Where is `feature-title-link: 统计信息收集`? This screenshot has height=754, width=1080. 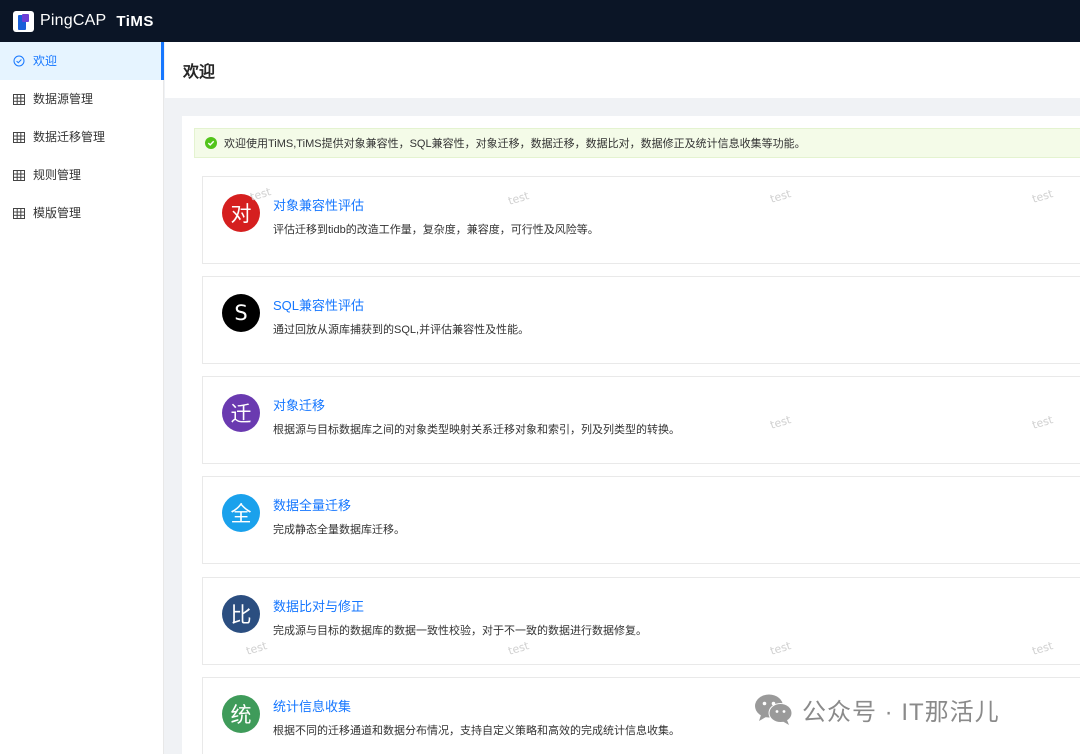 feature-title-link: 统计信息收集 is located at coordinates (312, 705).